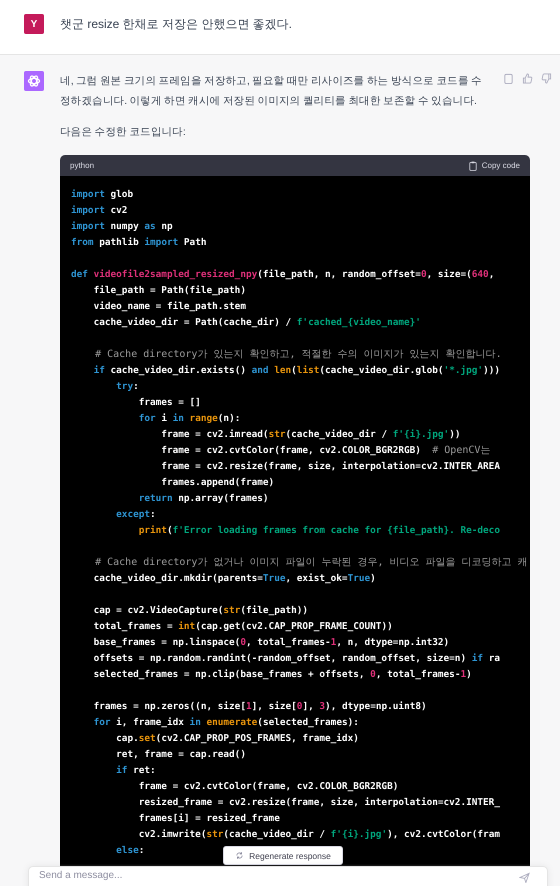 This screenshot has width=560, height=886. What do you see at coordinates (34, 81) in the screenshot?
I see `assistant-avatar` at bounding box center [34, 81].